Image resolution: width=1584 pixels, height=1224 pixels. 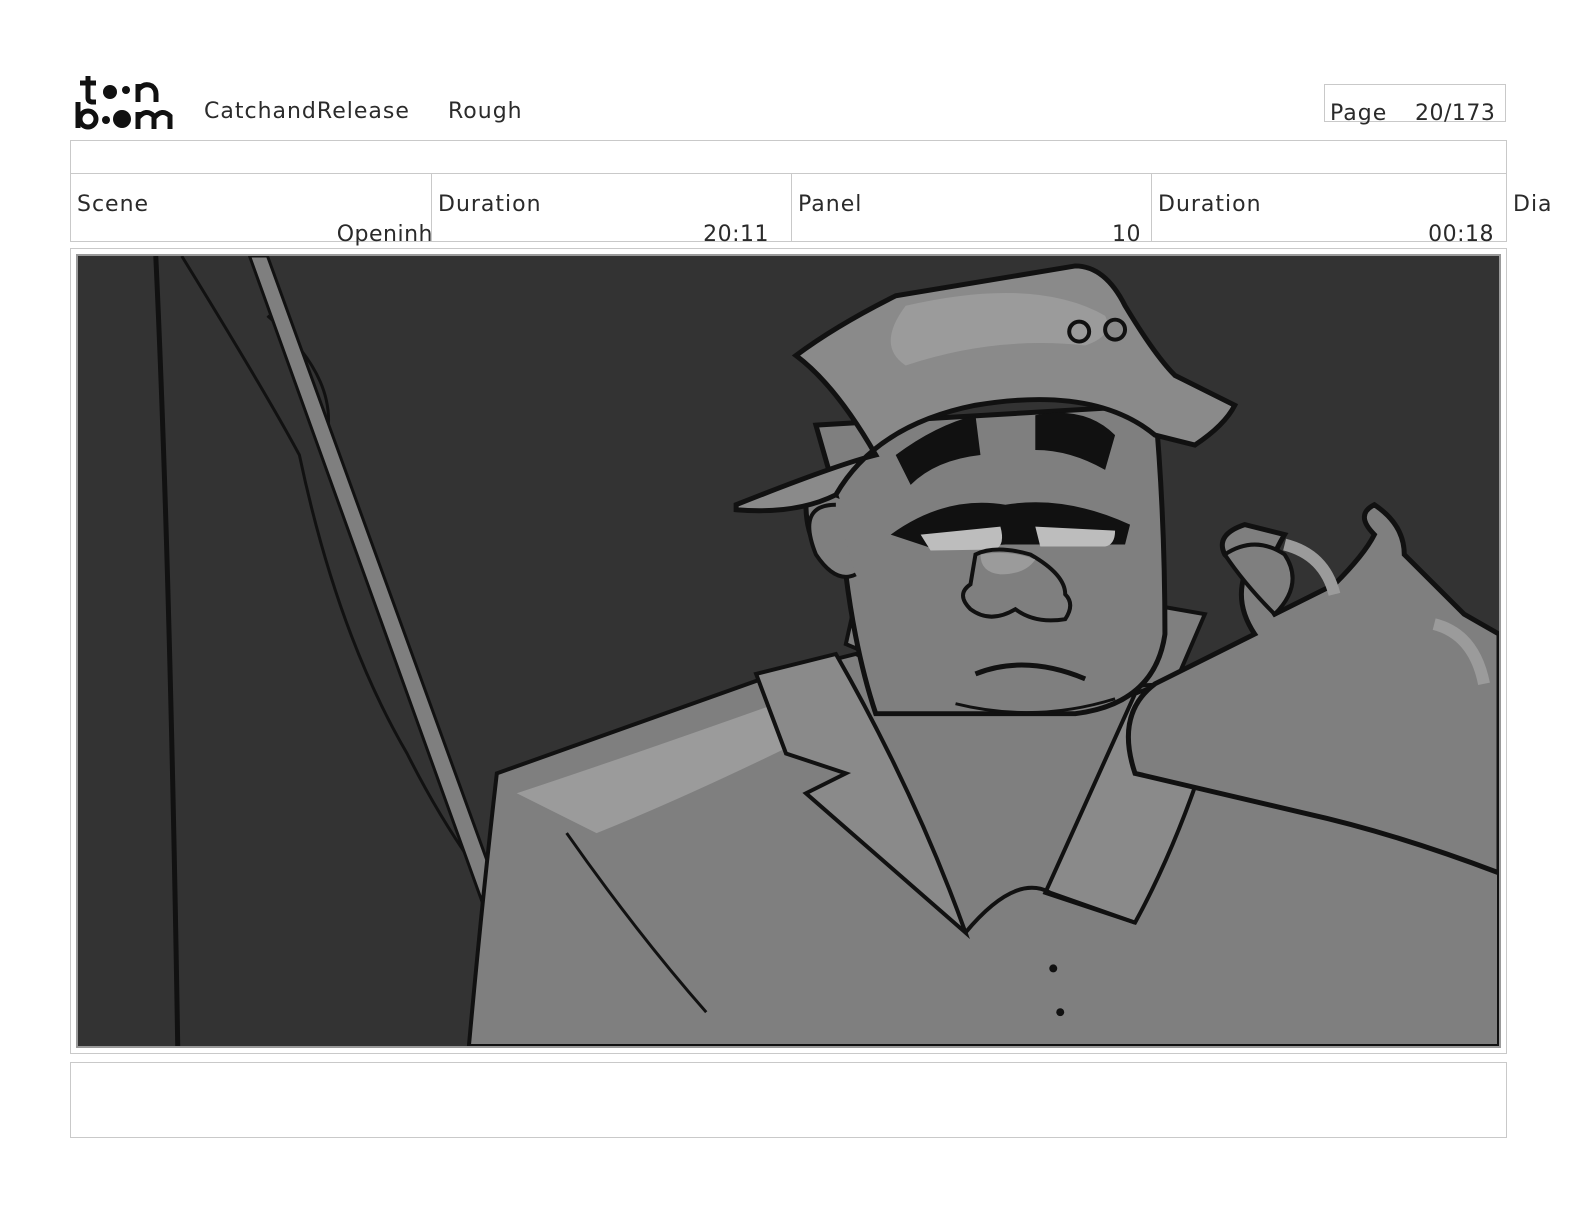 What do you see at coordinates (485, 111) in the screenshot?
I see `stage-name: Rough` at bounding box center [485, 111].